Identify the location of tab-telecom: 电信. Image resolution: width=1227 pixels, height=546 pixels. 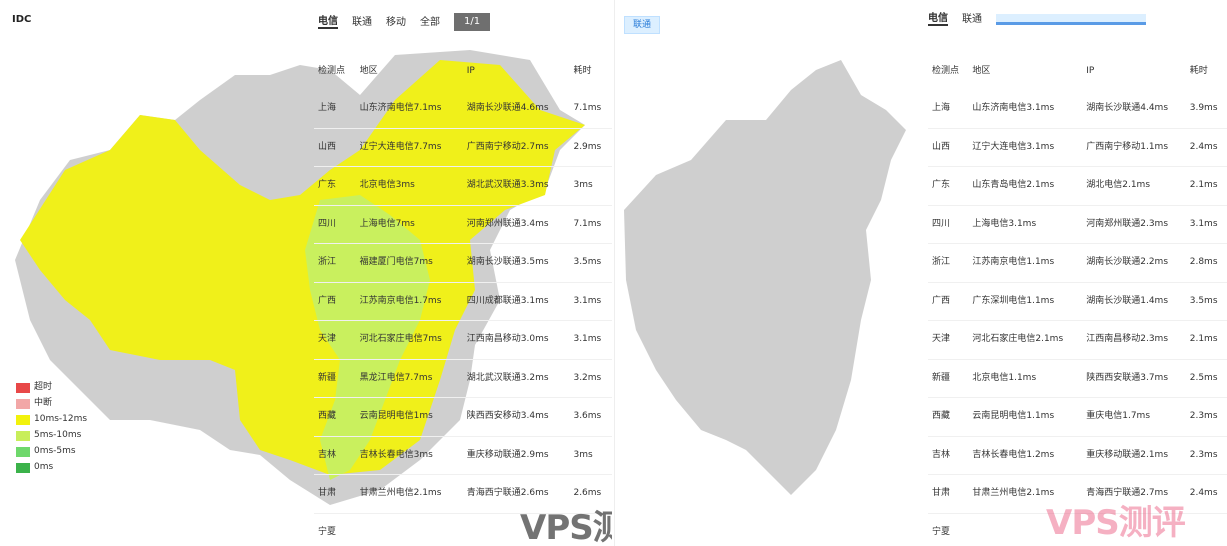
(328, 22).